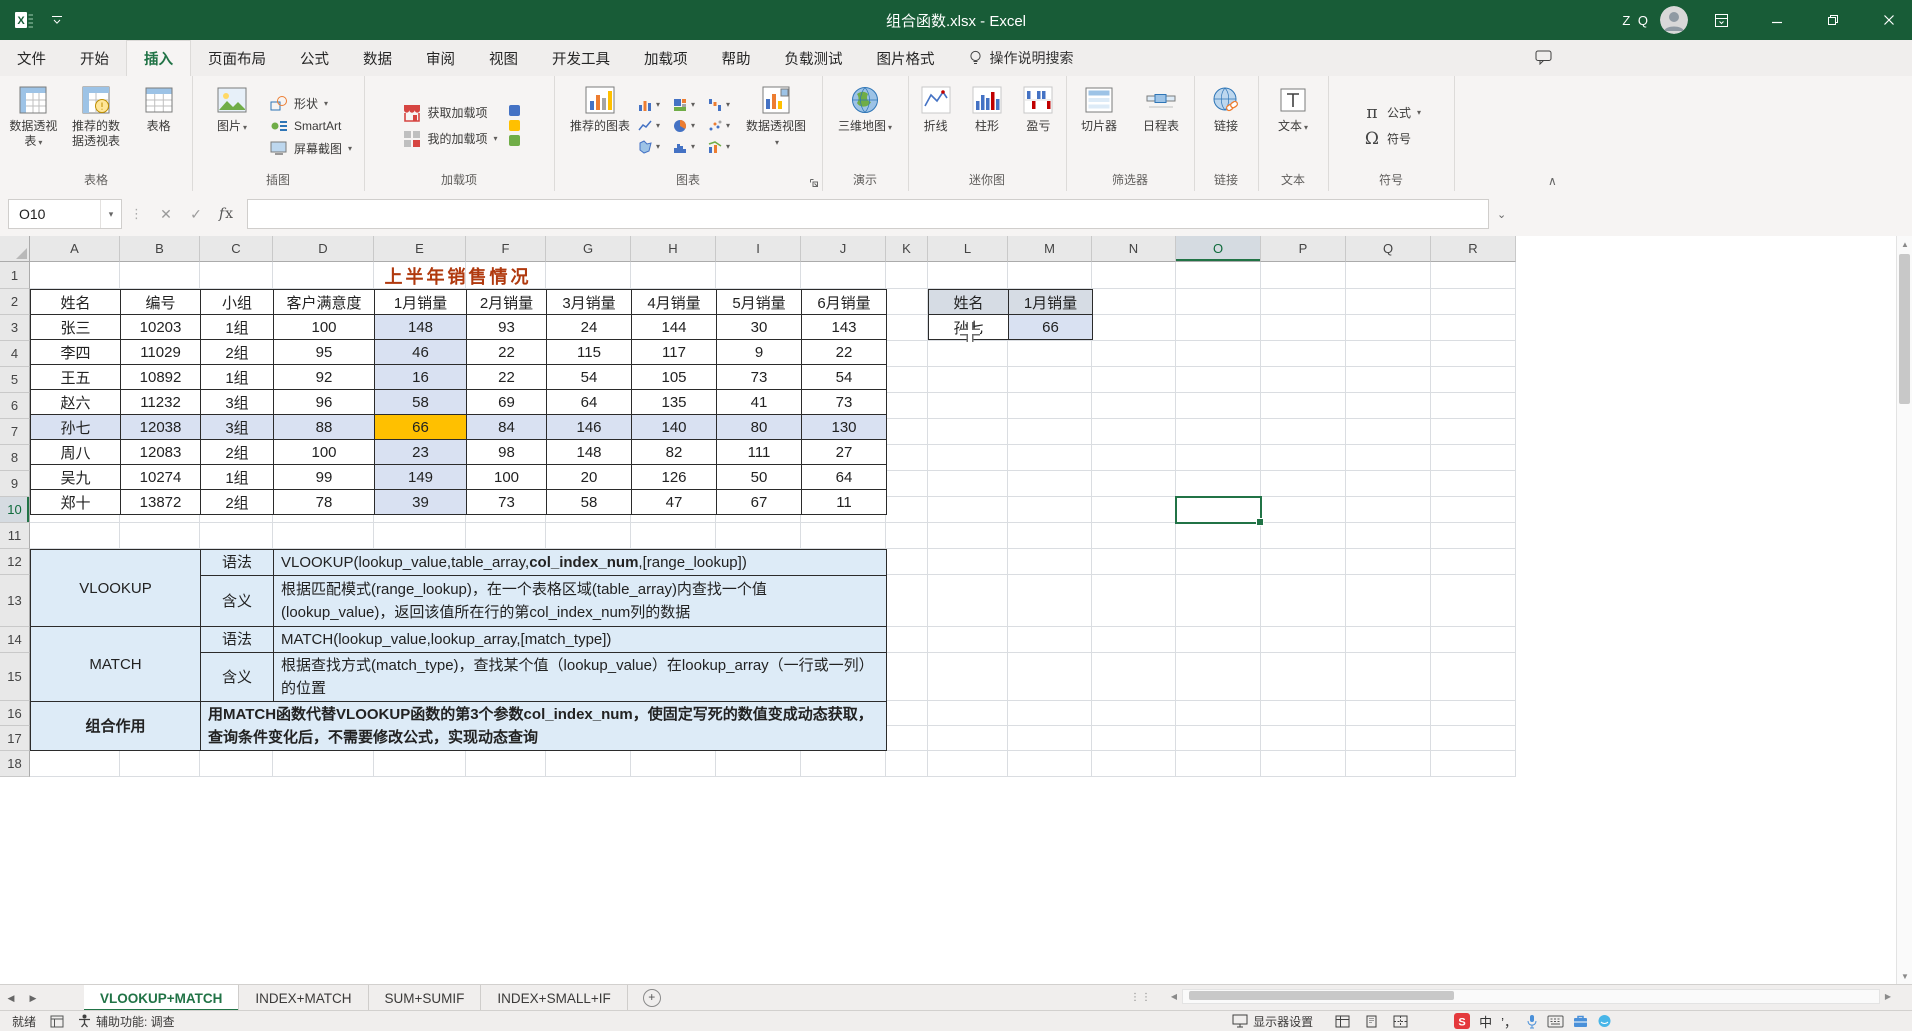 This screenshot has width=1912, height=1031. I want to click on horizontal-scrollbar: ◀ ▶, so click(1531, 996).